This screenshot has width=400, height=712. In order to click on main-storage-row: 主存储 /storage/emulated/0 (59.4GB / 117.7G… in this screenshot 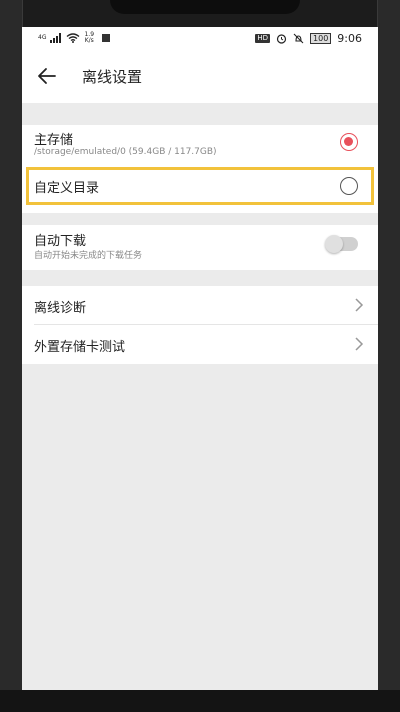, I will do `click(200, 147)`.